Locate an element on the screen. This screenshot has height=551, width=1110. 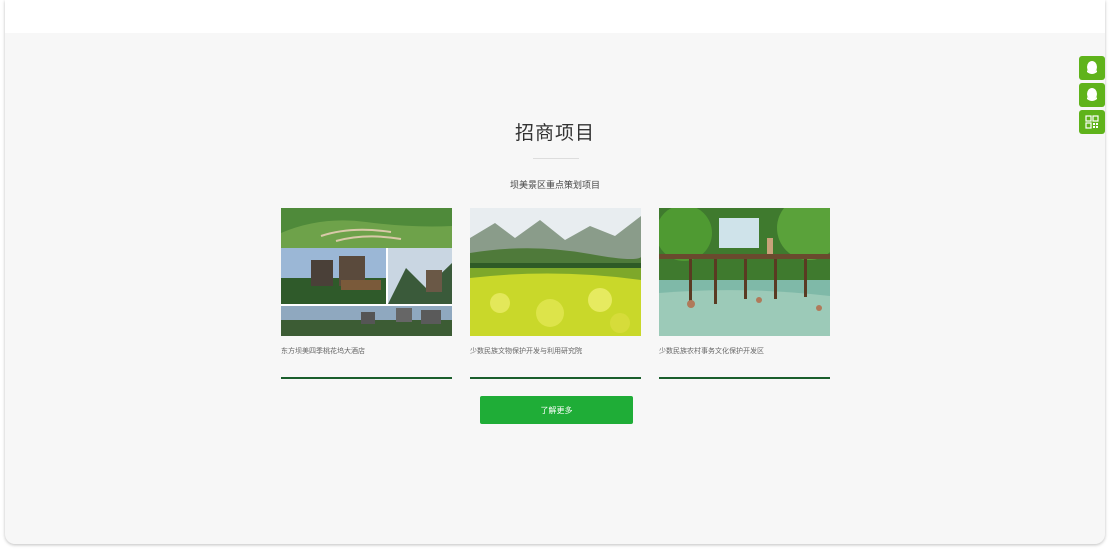
title-divider is located at coordinates (556, 158).